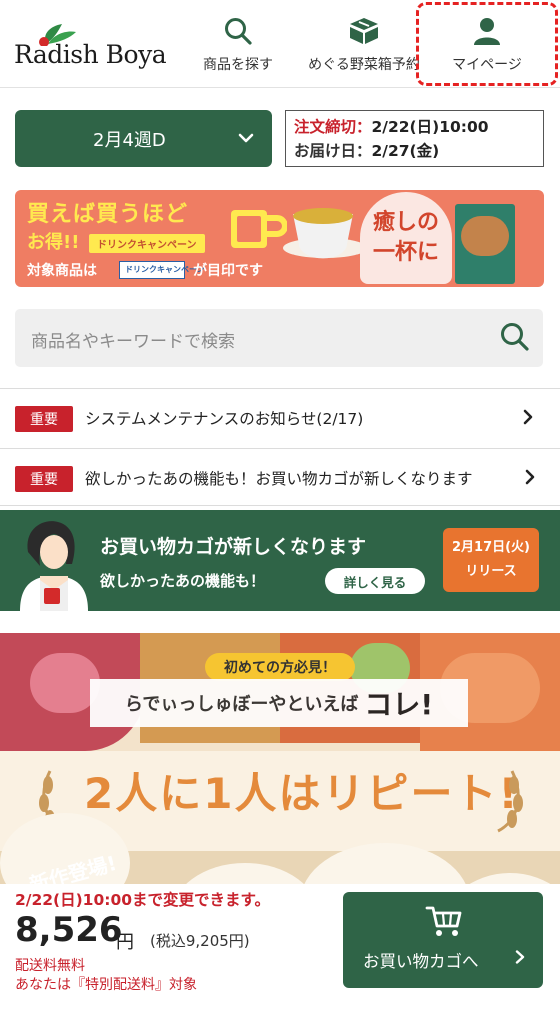 The width and height of the screenshot is (560, 1024). What do you see at coordinates (133, 342) in the screenshot?
I see `search-placeholder: 商品名やキーワードで検索` at bounding box center [133, 342].